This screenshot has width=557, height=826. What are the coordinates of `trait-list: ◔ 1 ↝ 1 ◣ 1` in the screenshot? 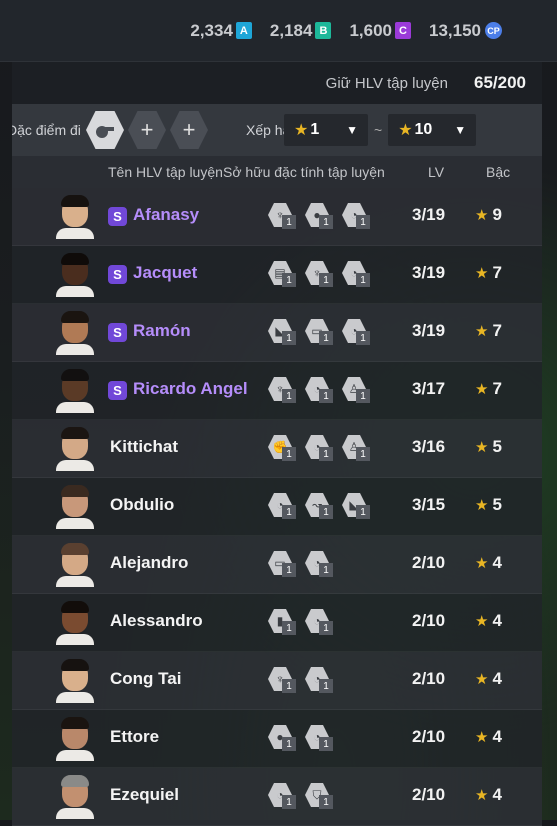 It's located at (323, 506).